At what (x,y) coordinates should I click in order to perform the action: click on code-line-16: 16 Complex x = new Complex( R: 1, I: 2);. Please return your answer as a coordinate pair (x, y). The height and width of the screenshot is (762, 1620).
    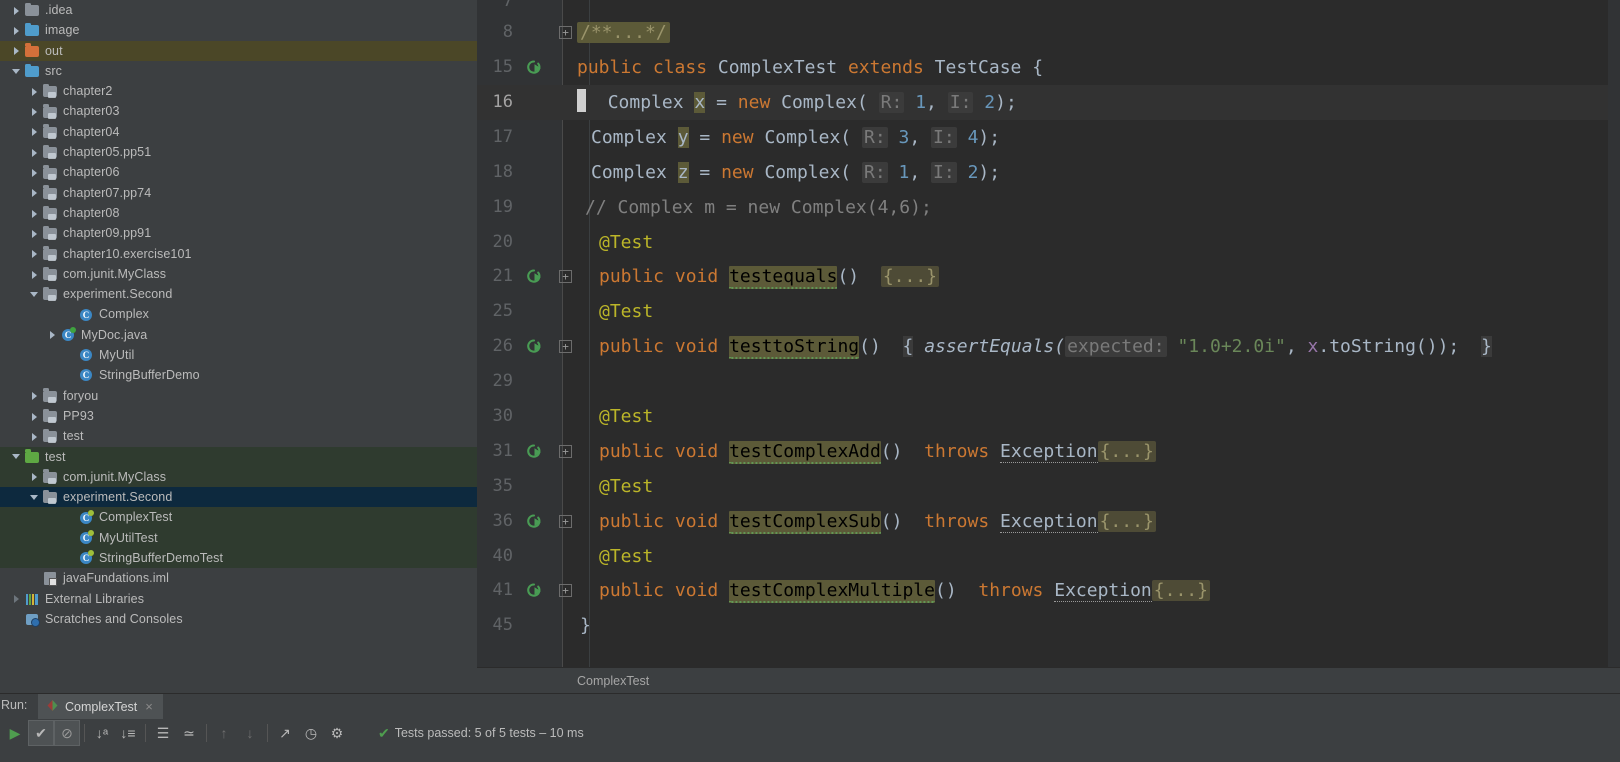
    Looking at the image, I should click on (1048, 102).